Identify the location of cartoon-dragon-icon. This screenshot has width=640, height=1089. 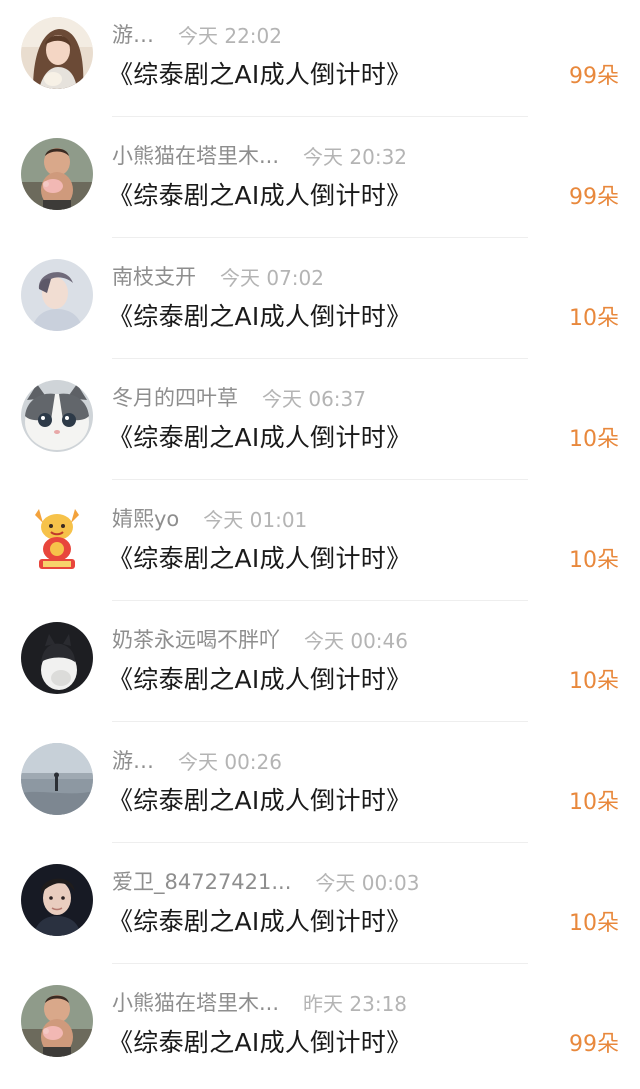
(57, 537).